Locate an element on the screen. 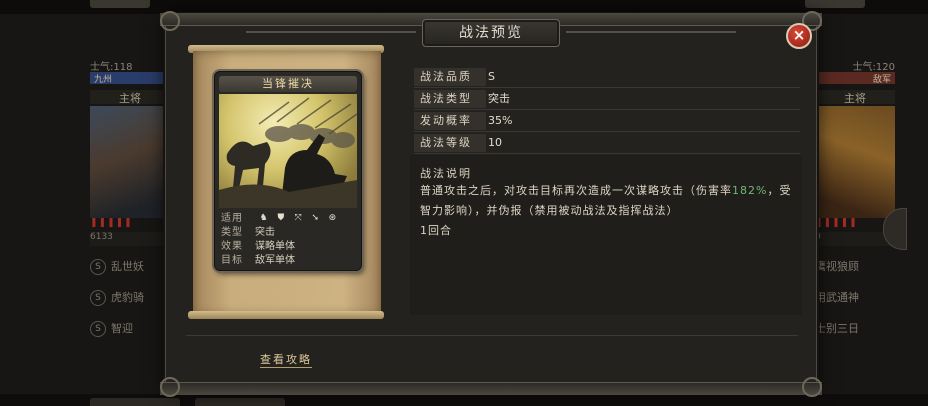 This screenshot has height=406, width=928. stat-row-quality: 战法品质 S is located at coordinates (607, 77).